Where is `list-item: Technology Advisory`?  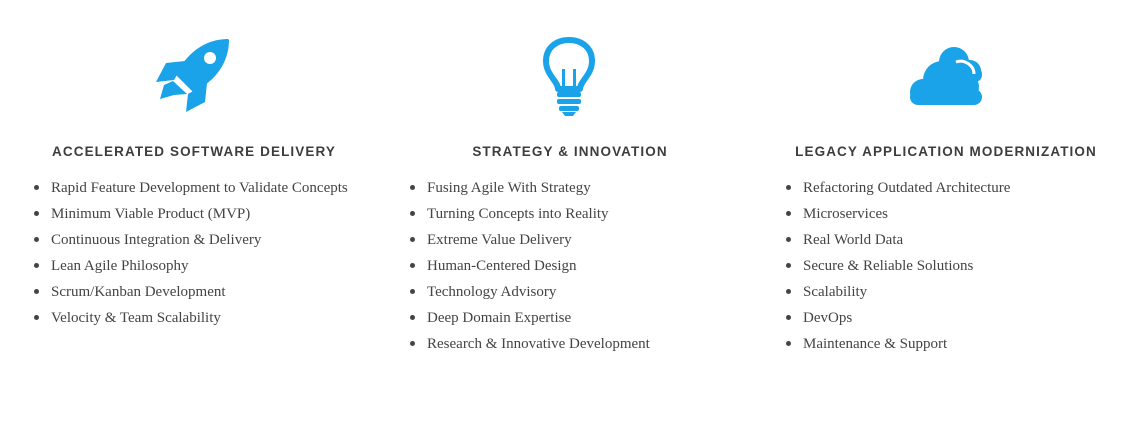 list-item: Technology Advisory is located at coordinates (568, 292).